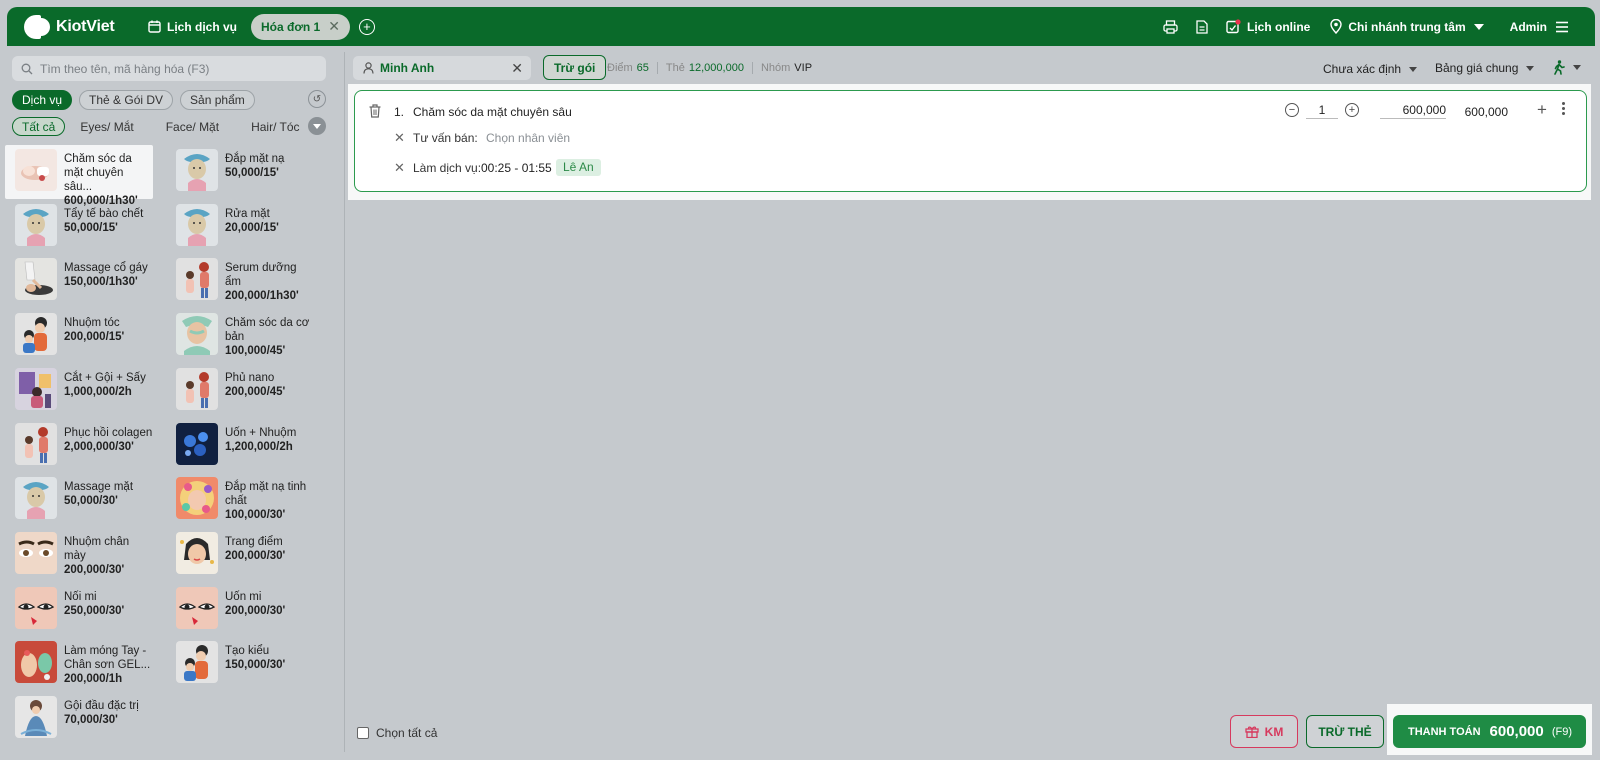 The image size is (1600, 760). Describe the element at coordinates (1352, 110) in the screenshot. I see `increase-quantity-icon: +` at that location.